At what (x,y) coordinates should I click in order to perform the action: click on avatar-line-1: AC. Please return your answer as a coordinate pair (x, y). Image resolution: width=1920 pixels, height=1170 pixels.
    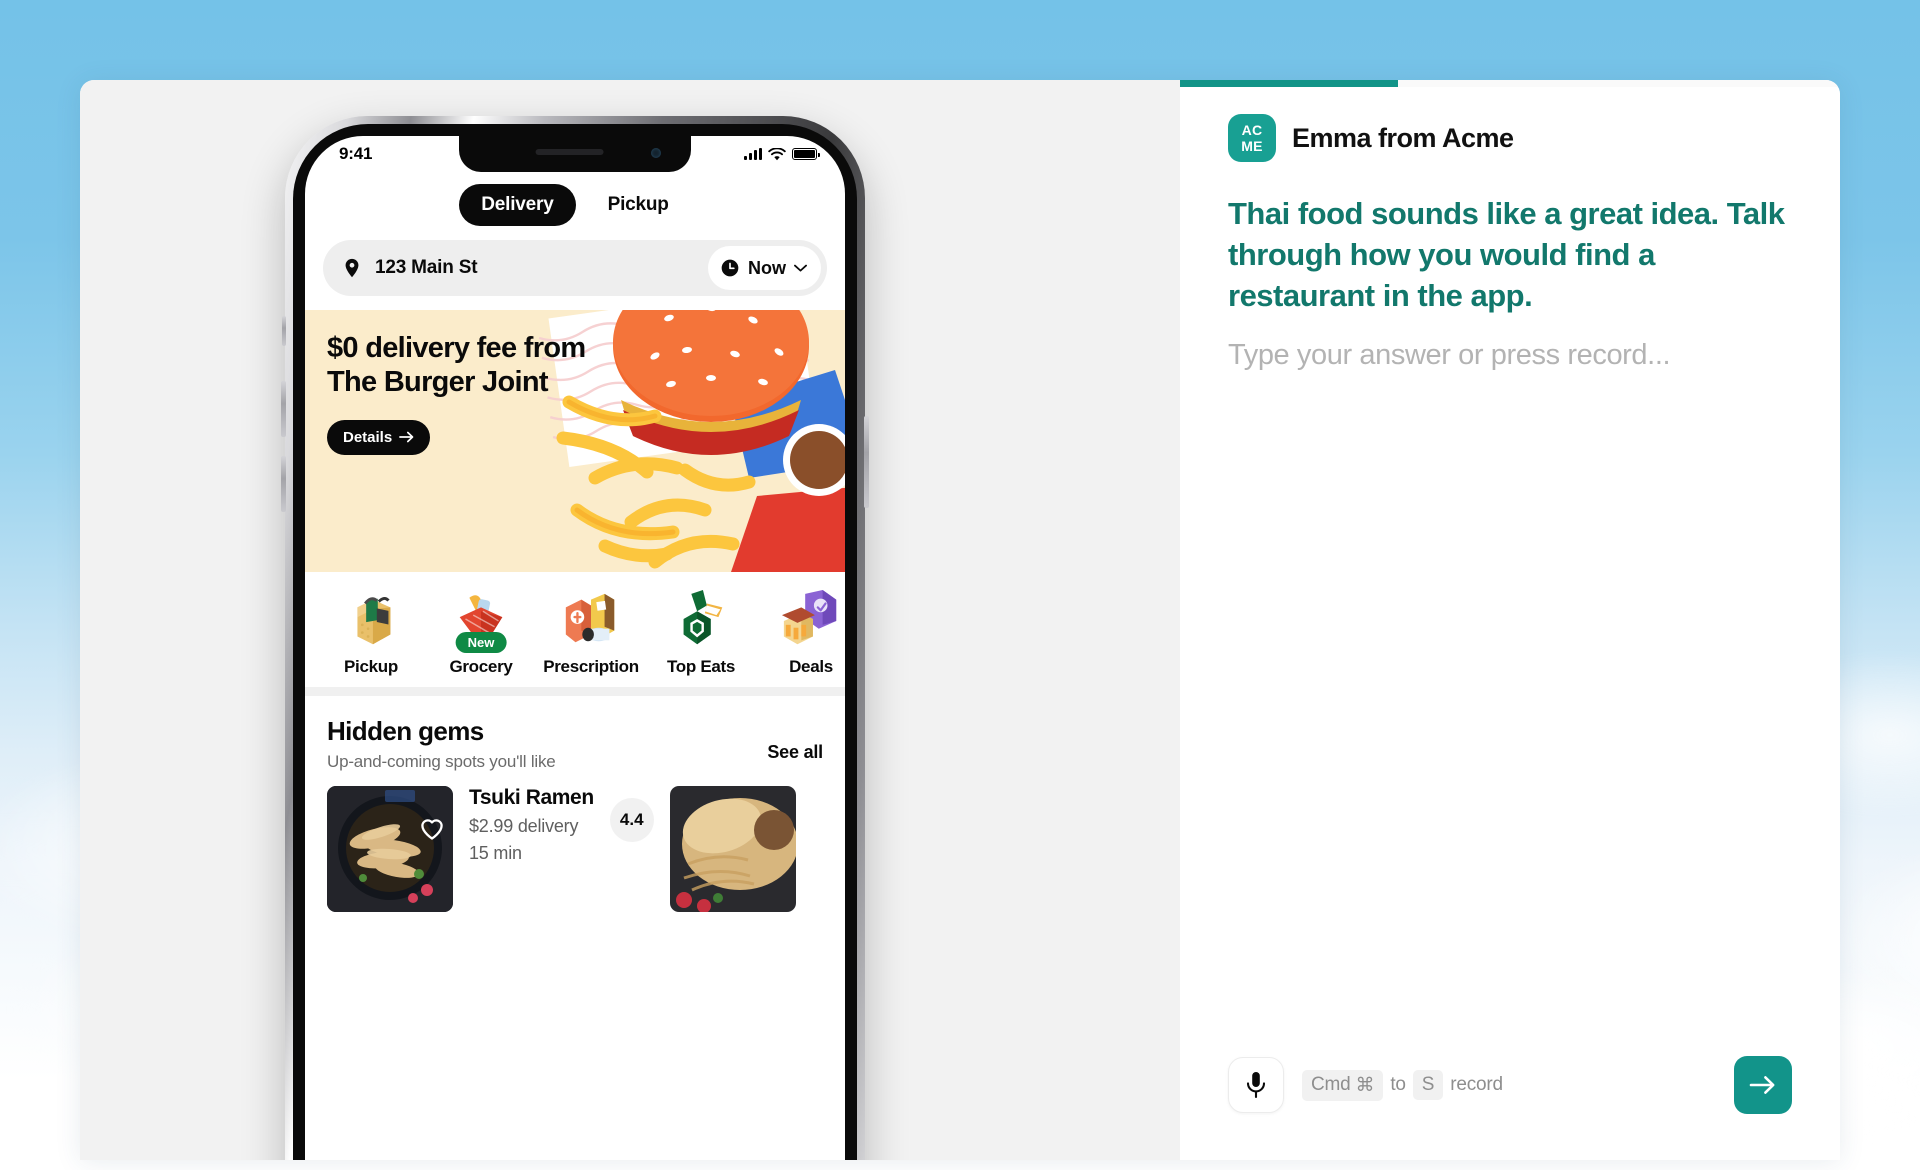
    Looking at the image, I should click on (1252, 130).